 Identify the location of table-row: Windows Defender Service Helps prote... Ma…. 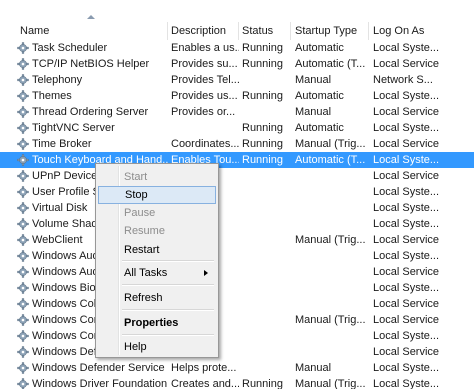
(237, 368).